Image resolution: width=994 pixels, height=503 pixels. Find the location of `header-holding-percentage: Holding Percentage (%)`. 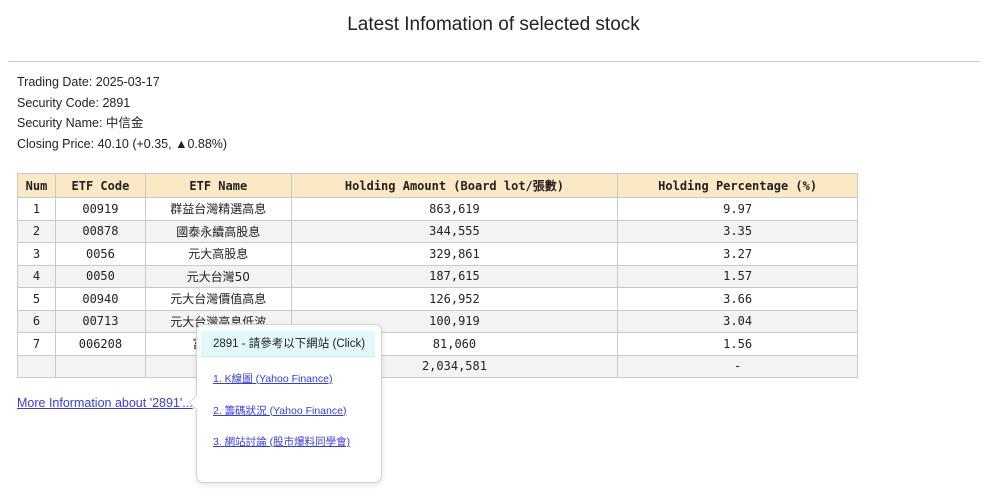

header-holding-percentage: Holding Percentage (%) is located at coordinates (737, 185).